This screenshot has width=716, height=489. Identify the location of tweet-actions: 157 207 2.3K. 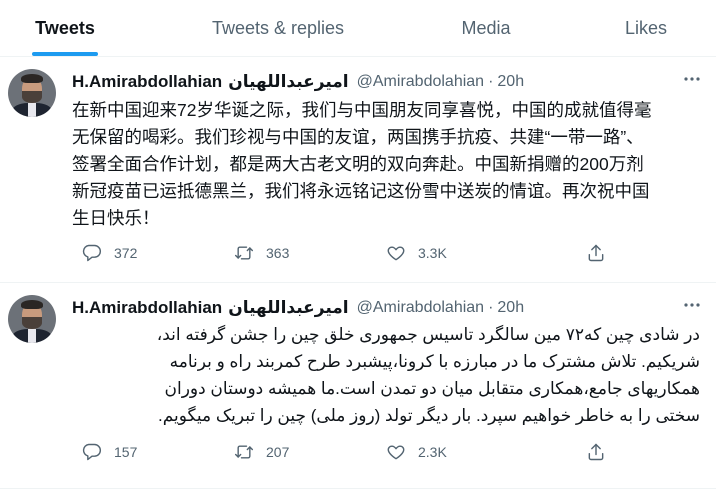
(346, 454).